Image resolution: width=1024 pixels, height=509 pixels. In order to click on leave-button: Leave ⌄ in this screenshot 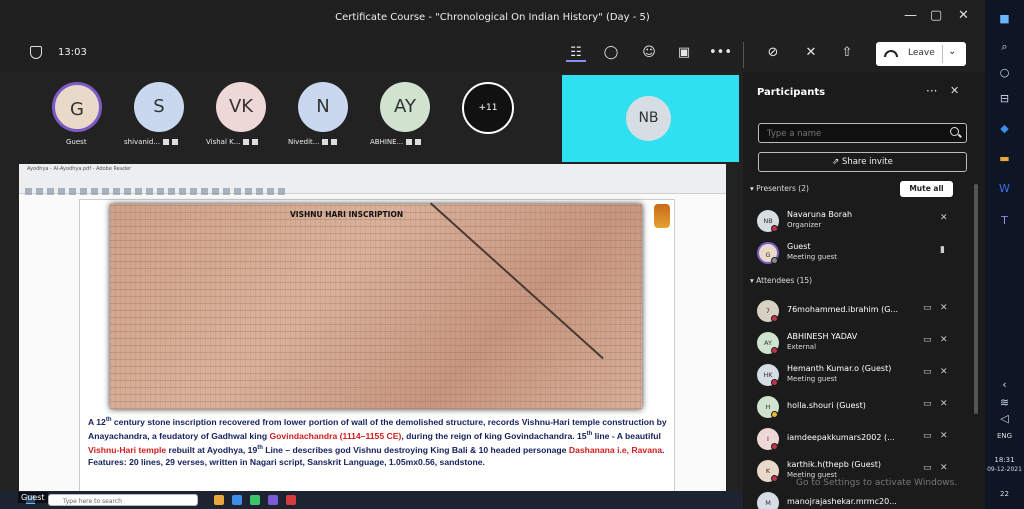, I will do `click(921, 54)`.